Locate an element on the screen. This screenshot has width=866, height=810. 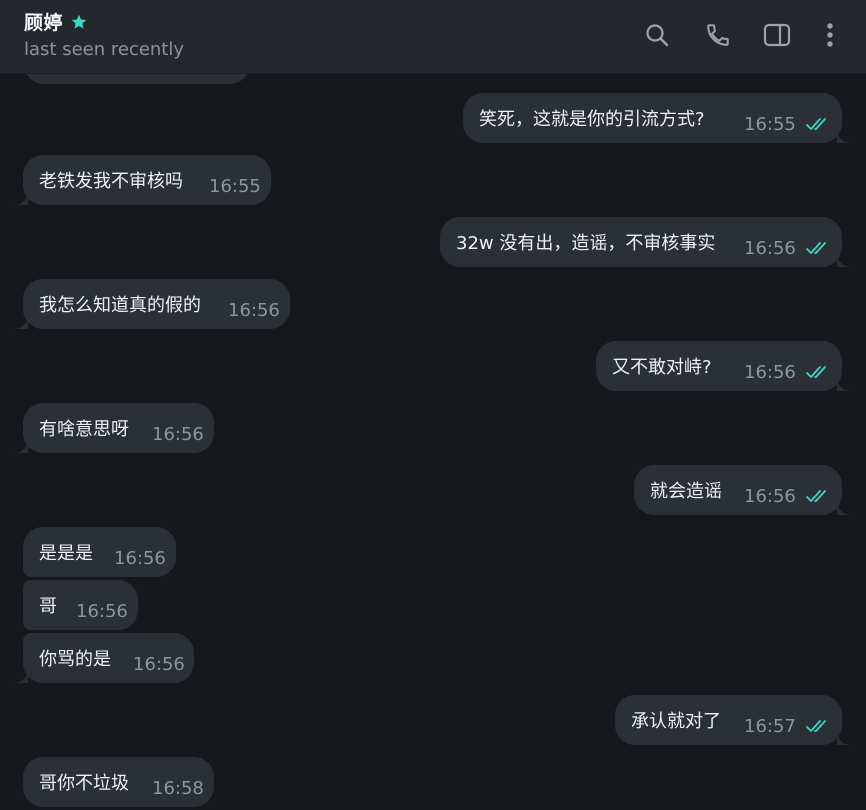
message-bubble-outgoing: 32w 没有出，造谣，不审核事实 16:56 is located at coordinates (645, 242).